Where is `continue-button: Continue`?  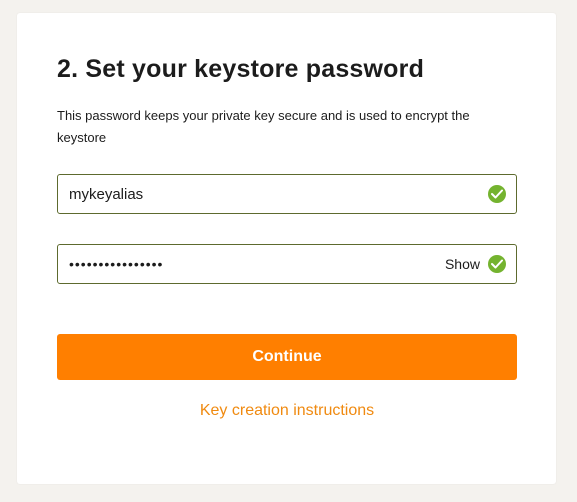
continue-button: Continue is located at coordinates (287, 357).